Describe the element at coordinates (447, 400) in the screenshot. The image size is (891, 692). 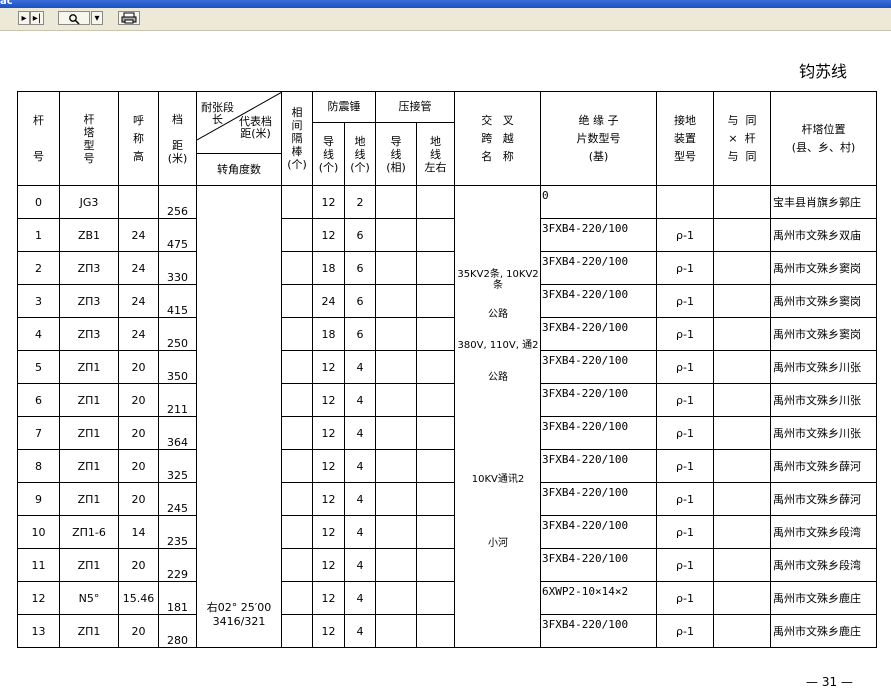
I see `table-row: 6 ZΠ1 20 211 12 4 3FXB4-220/100 ρ-1 禹州市文殊乡川张` at that location.